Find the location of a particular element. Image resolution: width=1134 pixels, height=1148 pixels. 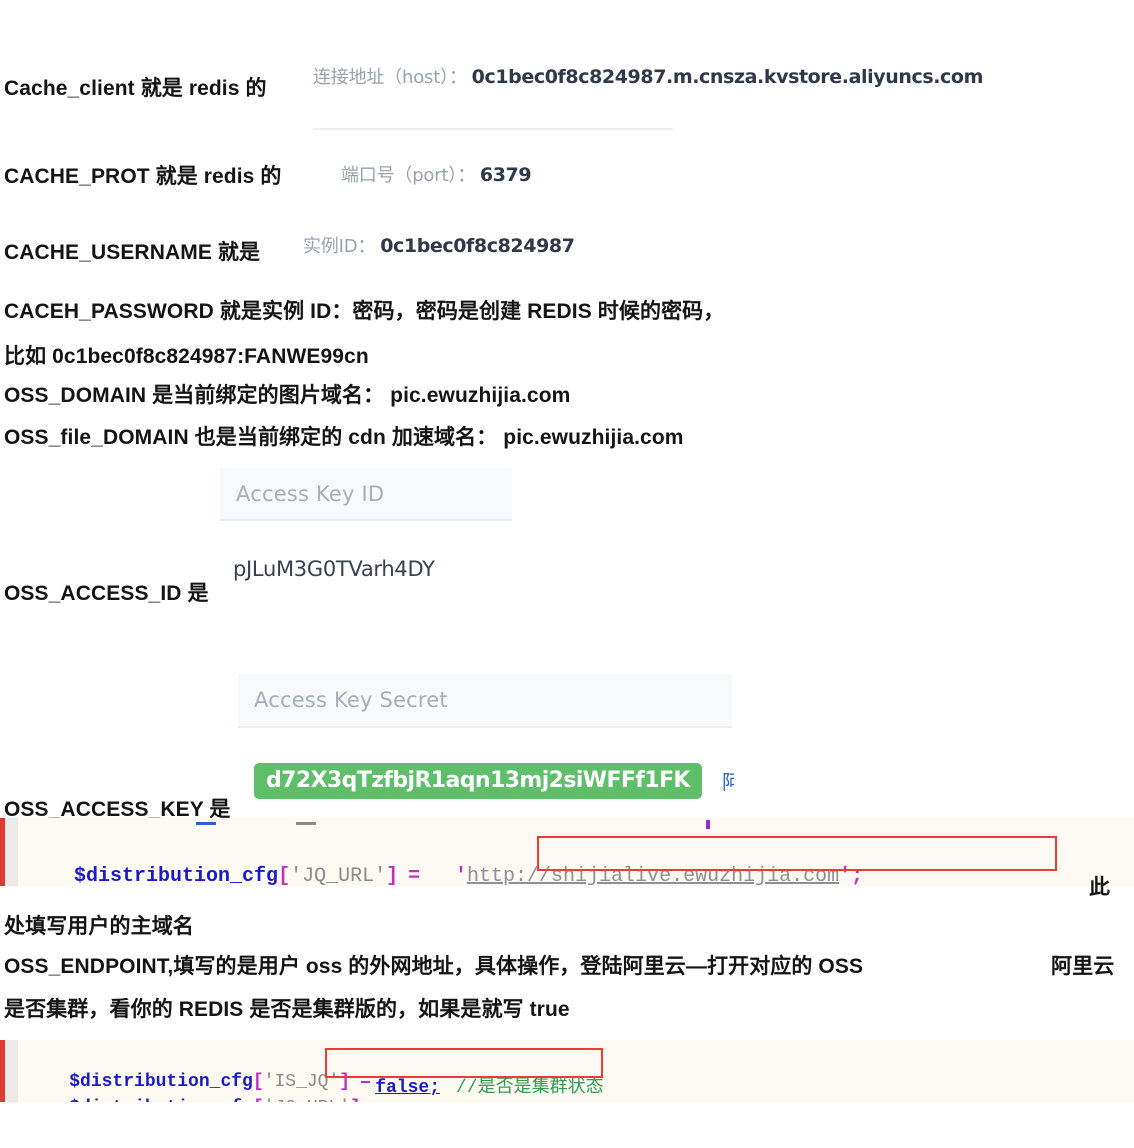

code-caret-marker is located at coordinates (708, 824).